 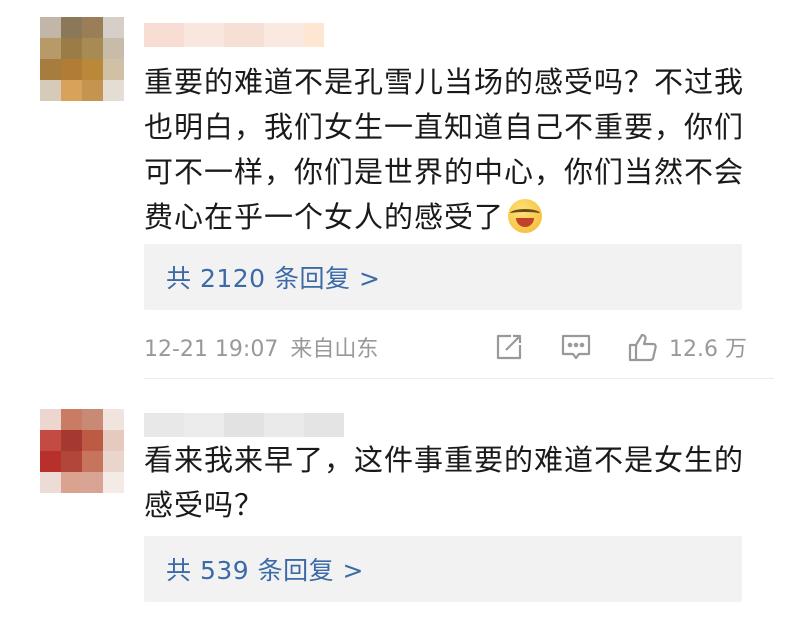 I want to click on share-button, so click(x=509, y=347).